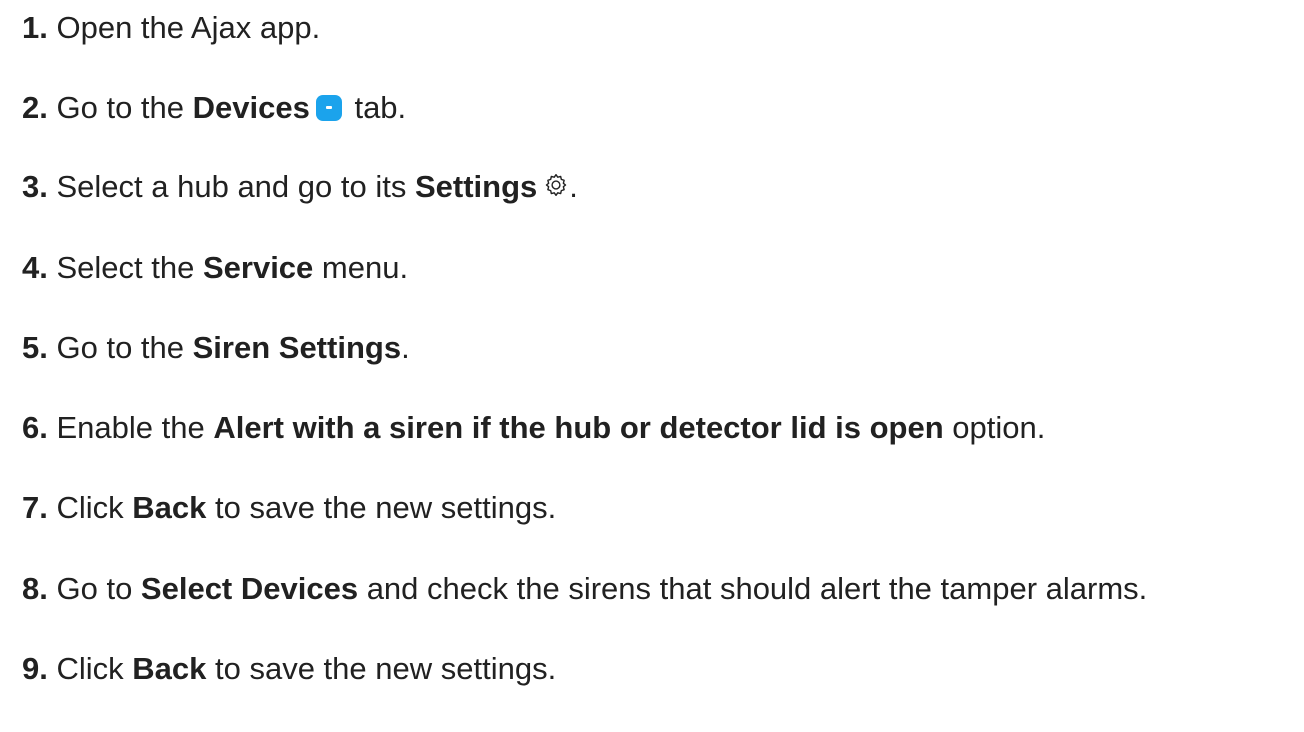 Image resolution: width=1304 pixels, height=732 pixels. I want to click on step-9: 9. Click Back to save the new settings., so click(289, 669).